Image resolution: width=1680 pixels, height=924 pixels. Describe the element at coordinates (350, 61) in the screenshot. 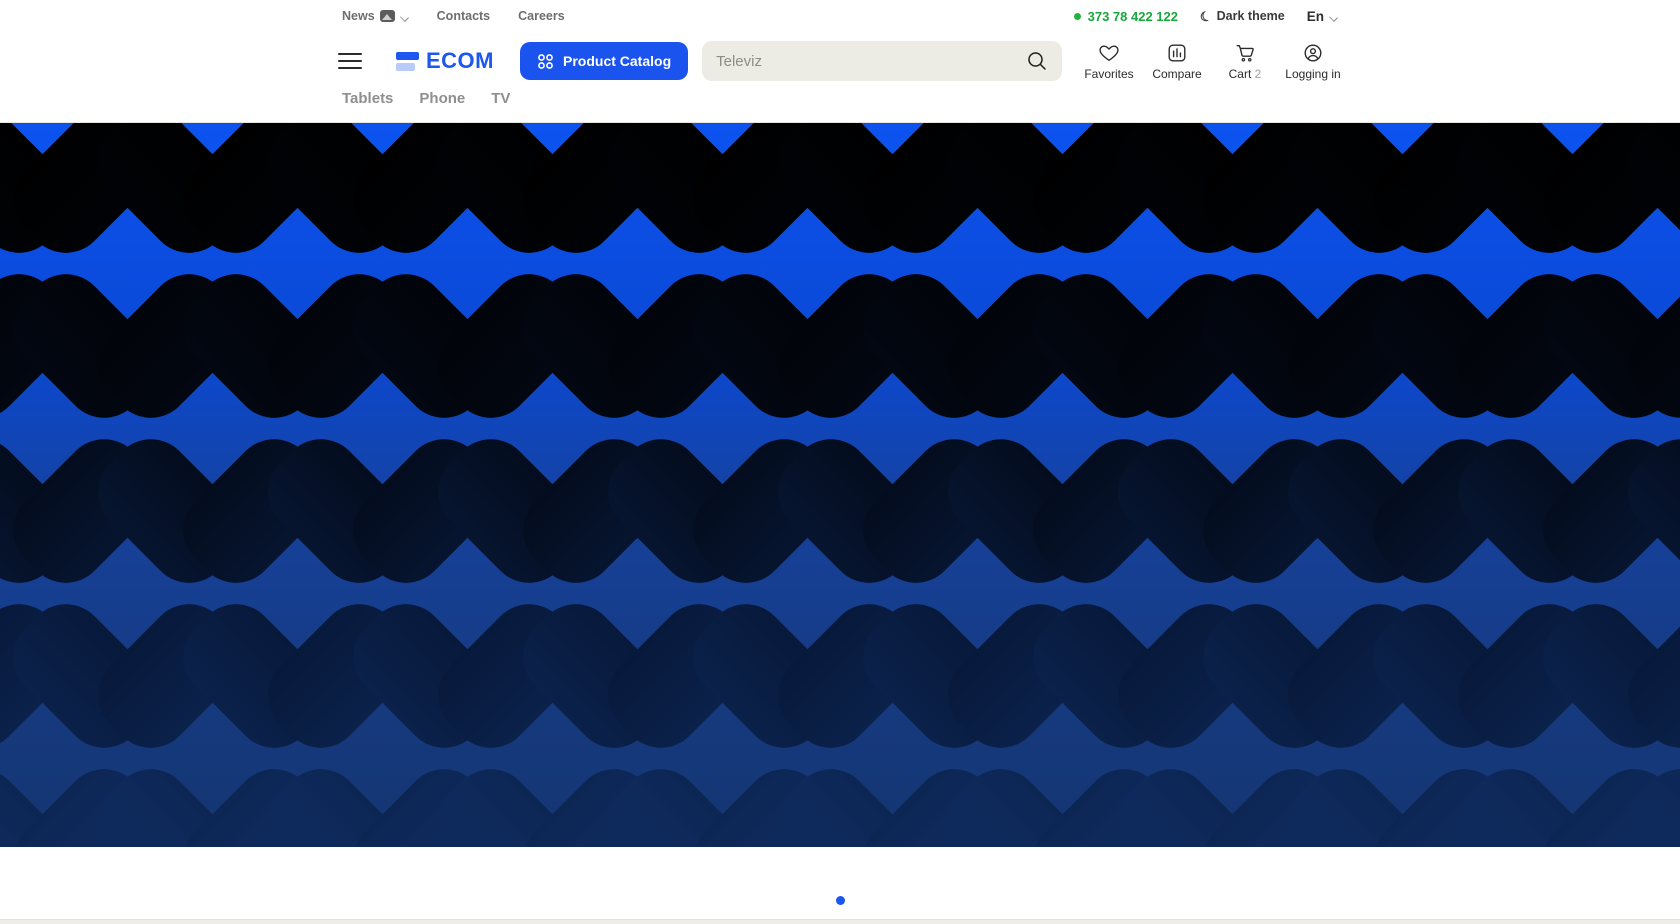

I see `menu-button` at that location.